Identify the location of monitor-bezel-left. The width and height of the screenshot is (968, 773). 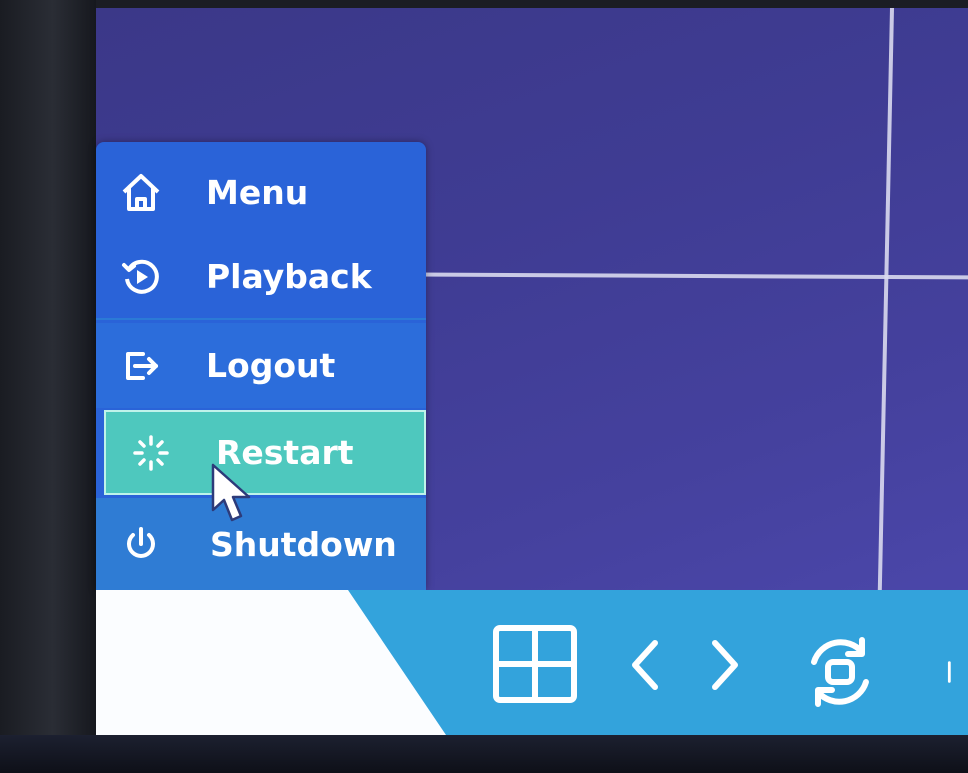
(48, 386).